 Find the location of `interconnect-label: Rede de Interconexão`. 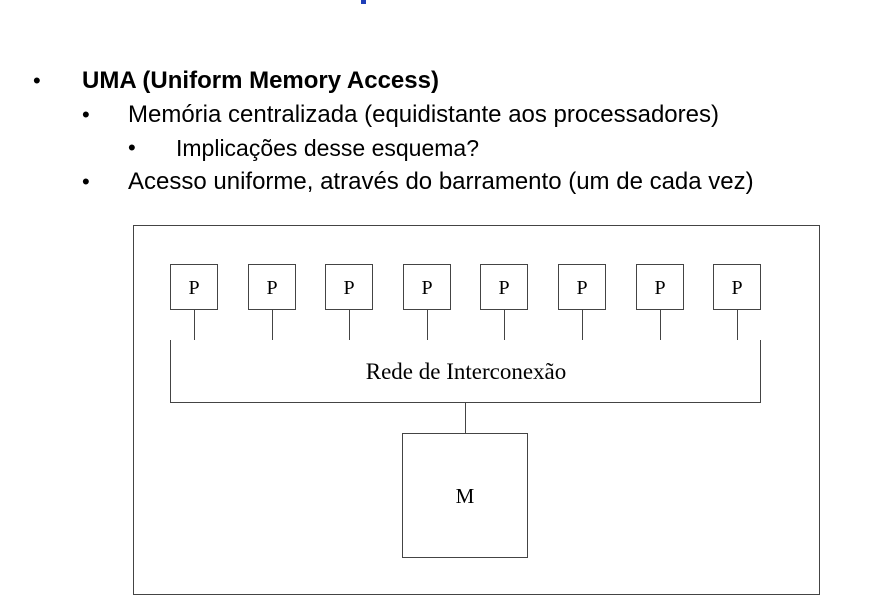

interconnect-label: Rede de Interconexão is located at coordinates (466, 371).